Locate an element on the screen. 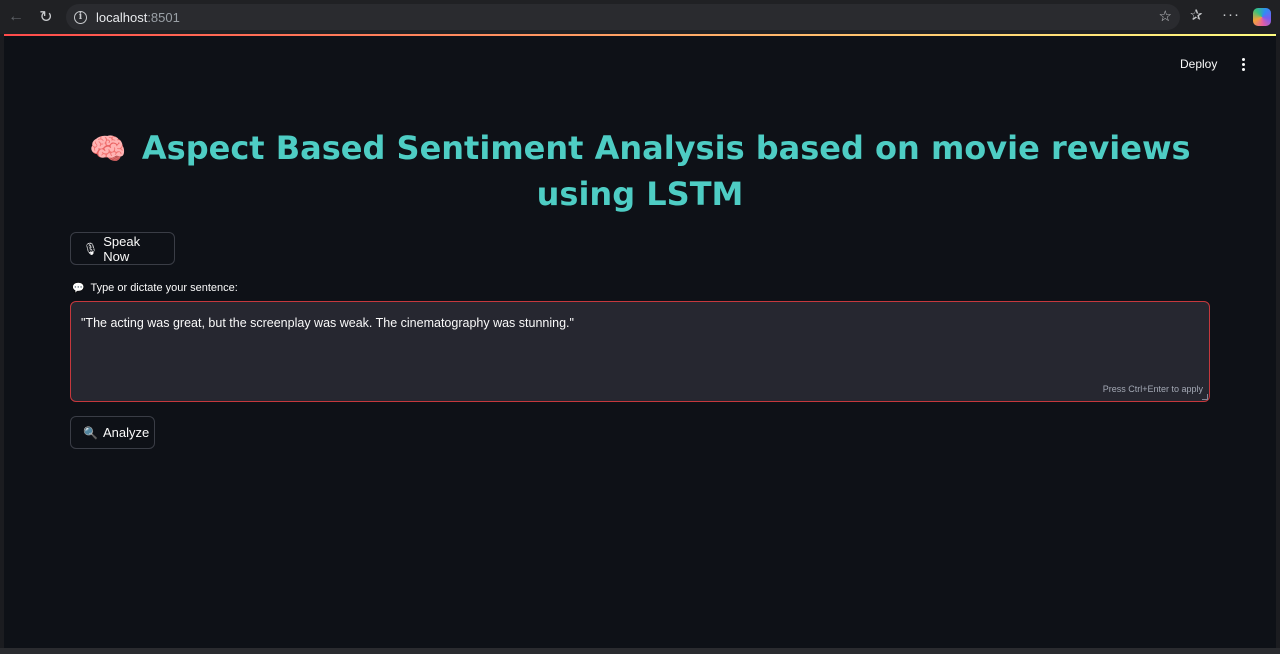 This screenshot has height=654, width=1280. url-port: :8501 is located at coordinates (163, 17).